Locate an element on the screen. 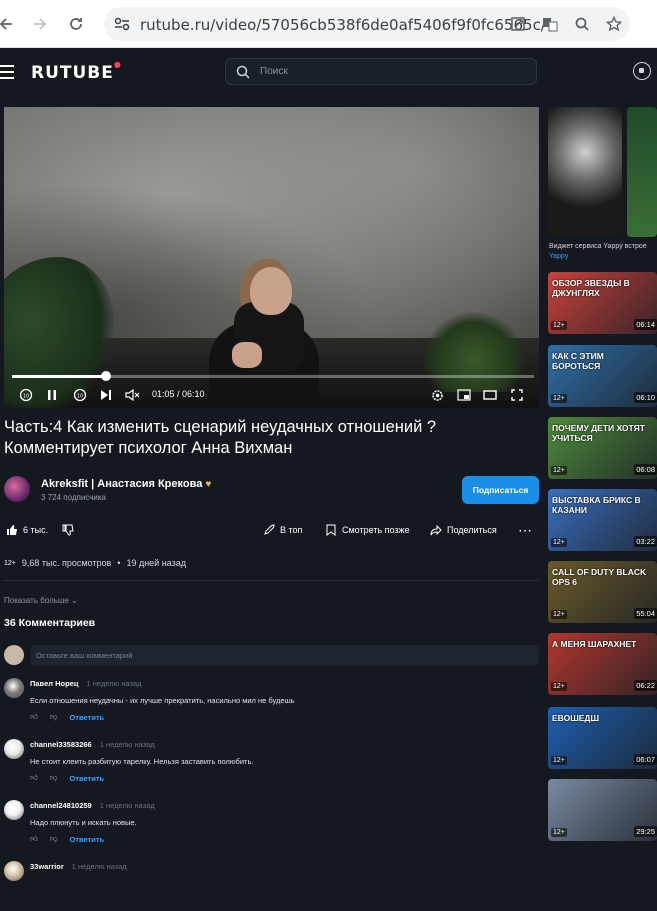 This screenshot has width=657, height=911. comment-input: Оставьте ваш комментарий is located at coordinates (284, 655).